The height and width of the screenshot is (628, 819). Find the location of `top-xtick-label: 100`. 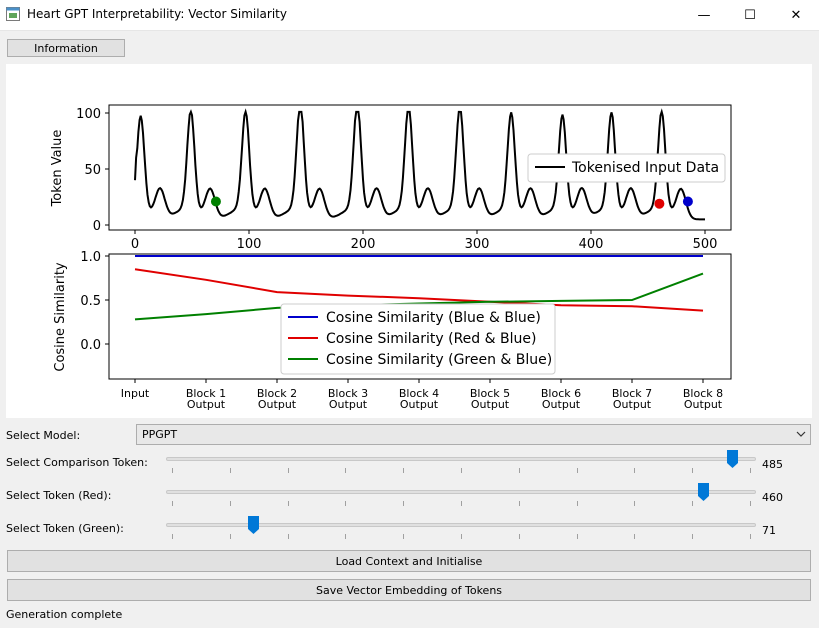

top-xtick-label: 100 is located at coordinates (249, 244).